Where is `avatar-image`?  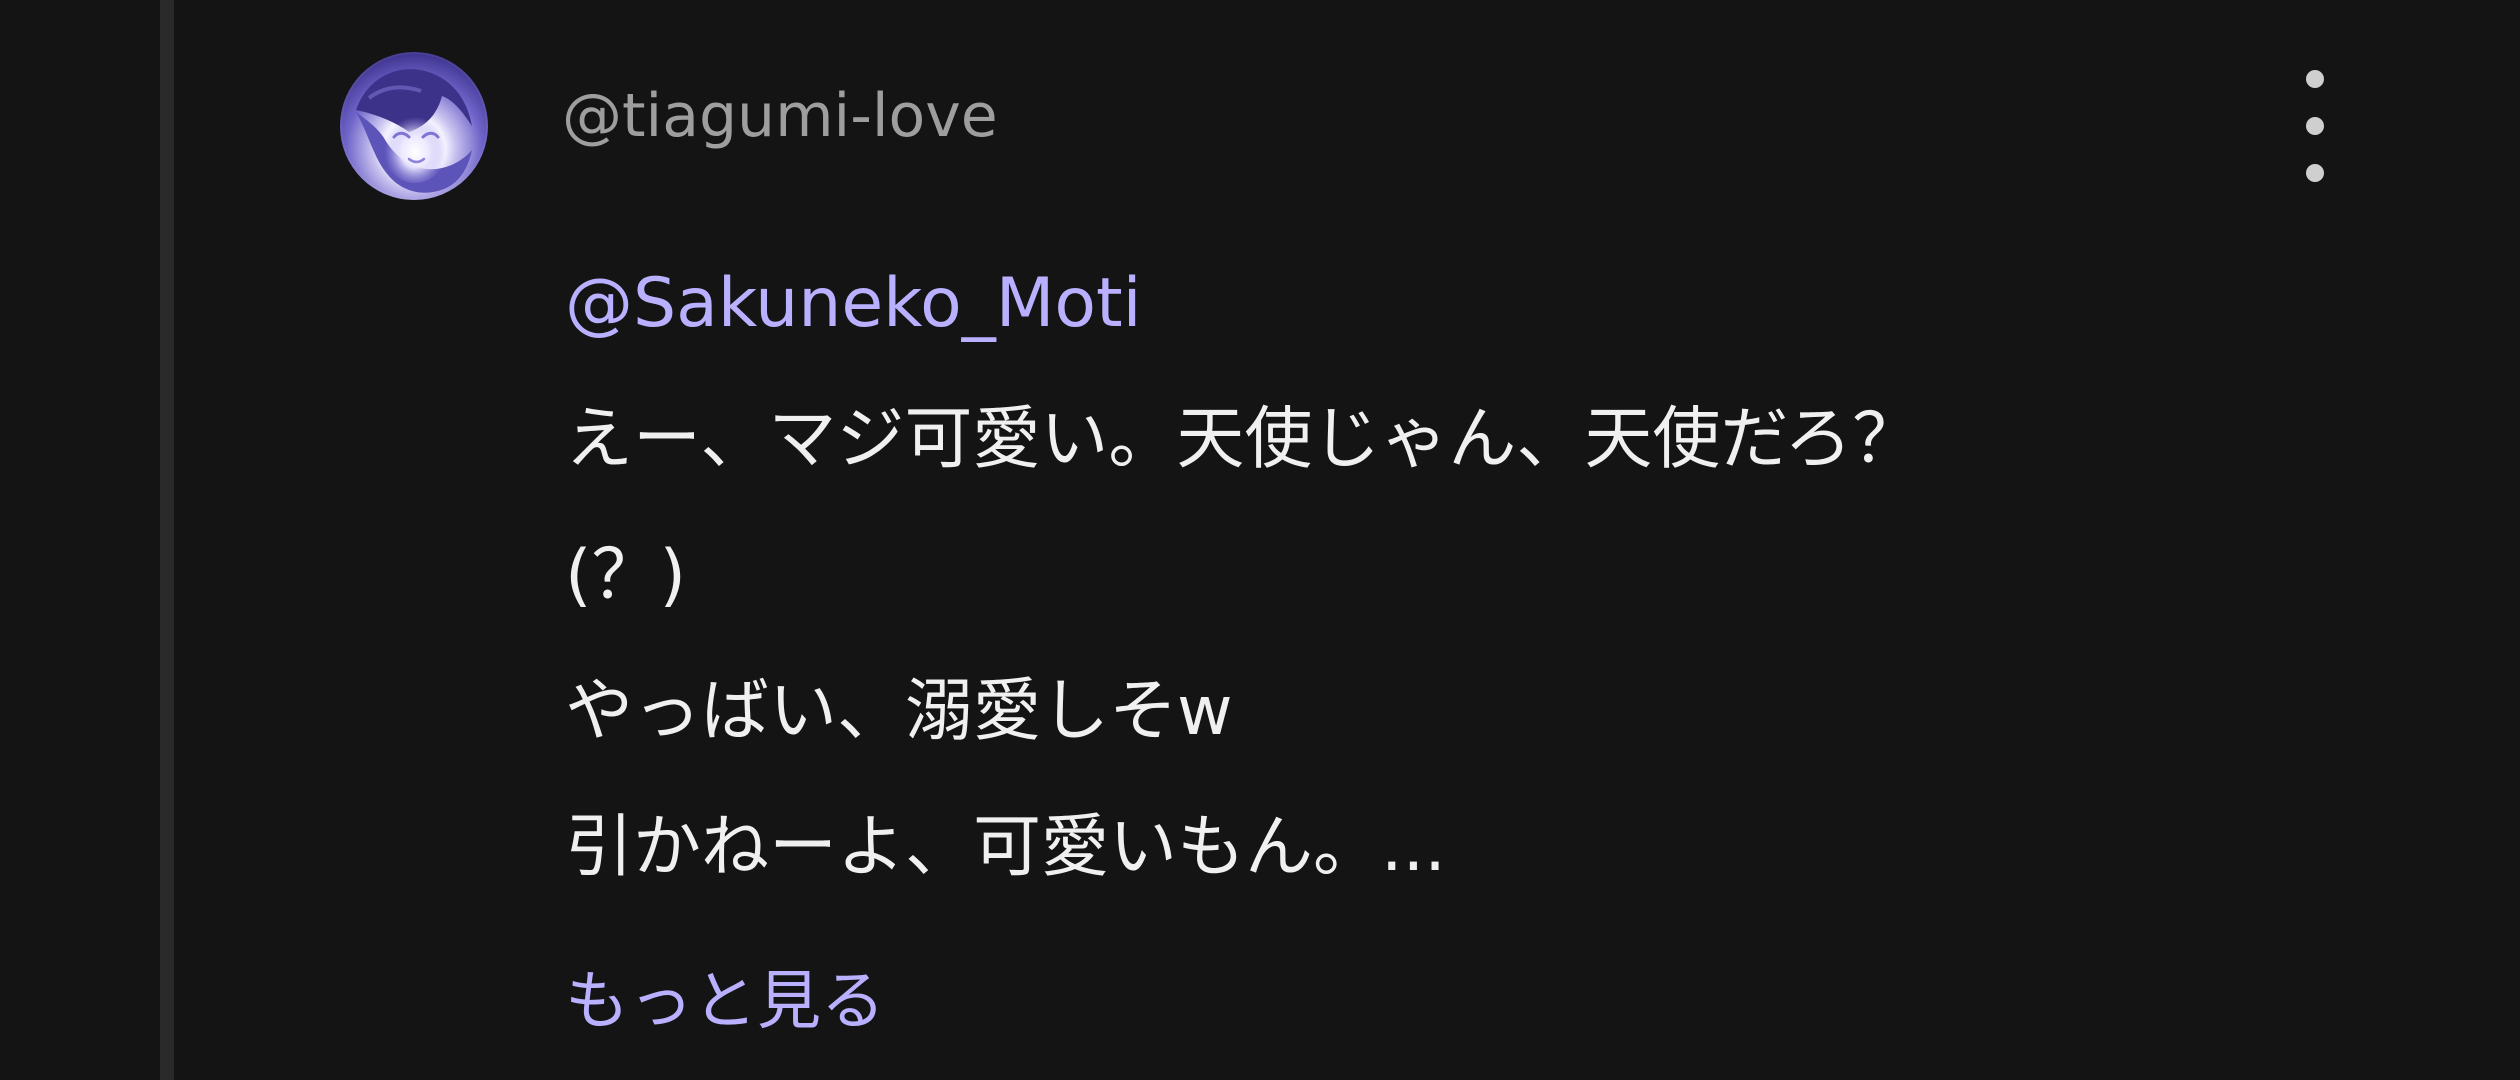 avatar-image is located at coordinates (414, 131).